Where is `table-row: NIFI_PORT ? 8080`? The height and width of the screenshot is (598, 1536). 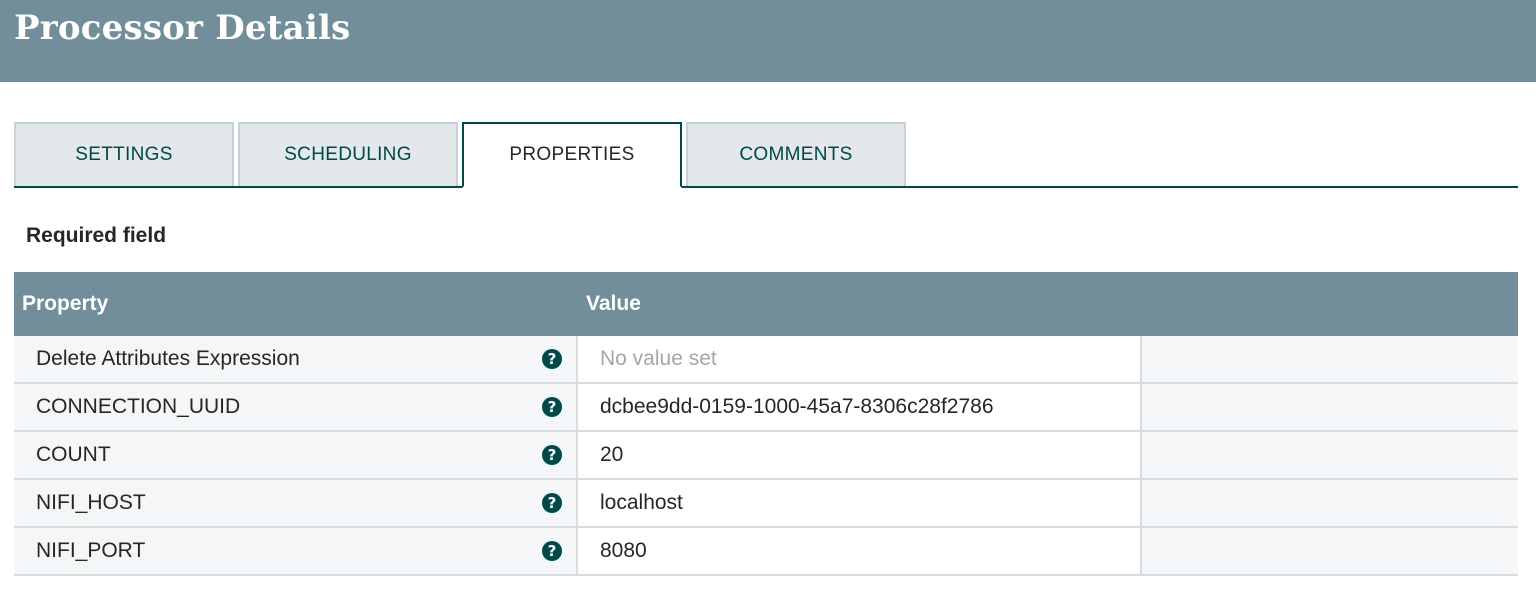
table-row: NIFI_PORT ? 8080 is located at coordinates (766, 552).